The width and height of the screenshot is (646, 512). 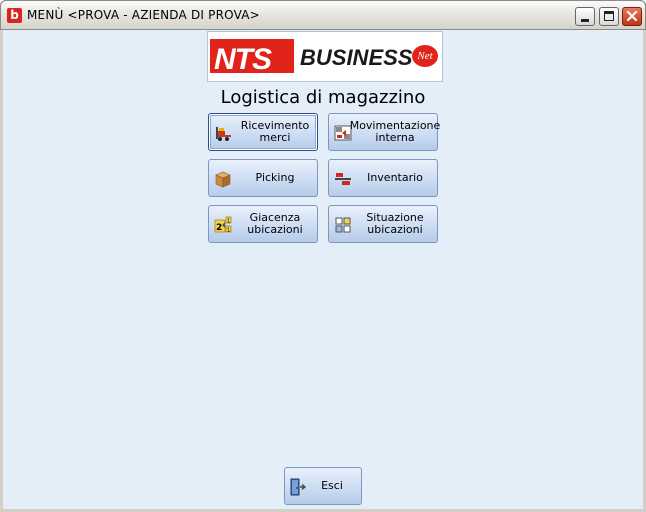 I want to click on giacenza-ubicazioni-label: Giacenza ubicazioni, so click(x=275, y=223).